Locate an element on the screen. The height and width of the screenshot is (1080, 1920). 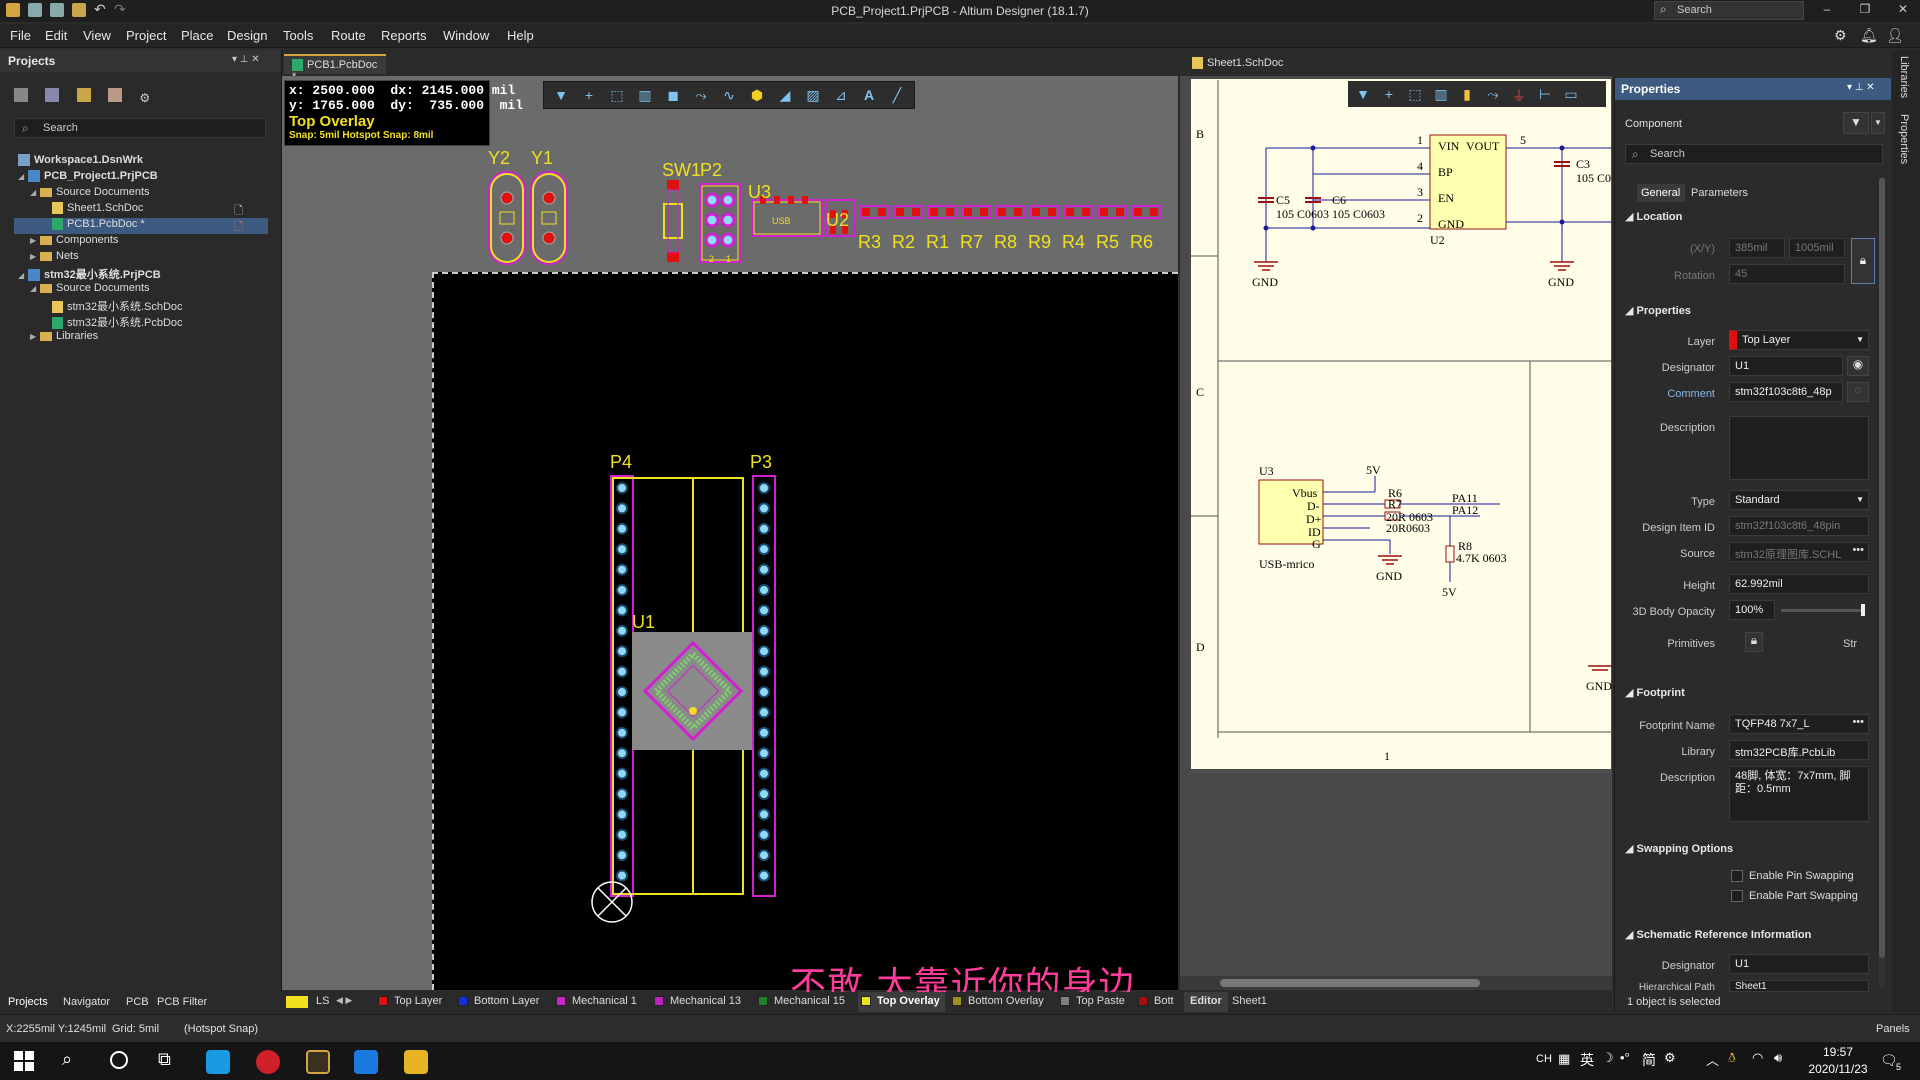
header-p4-pads is located at coordinates (622, 682).